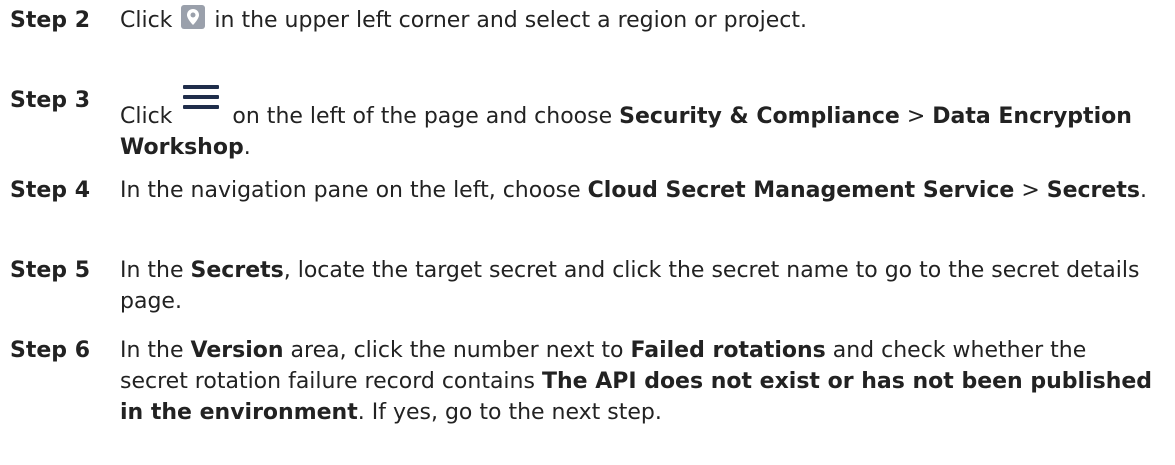  What do you see at coordinates (50, 100) in the screenshot?
I see `step-label: Step 3` at bounding box center [50, 100].